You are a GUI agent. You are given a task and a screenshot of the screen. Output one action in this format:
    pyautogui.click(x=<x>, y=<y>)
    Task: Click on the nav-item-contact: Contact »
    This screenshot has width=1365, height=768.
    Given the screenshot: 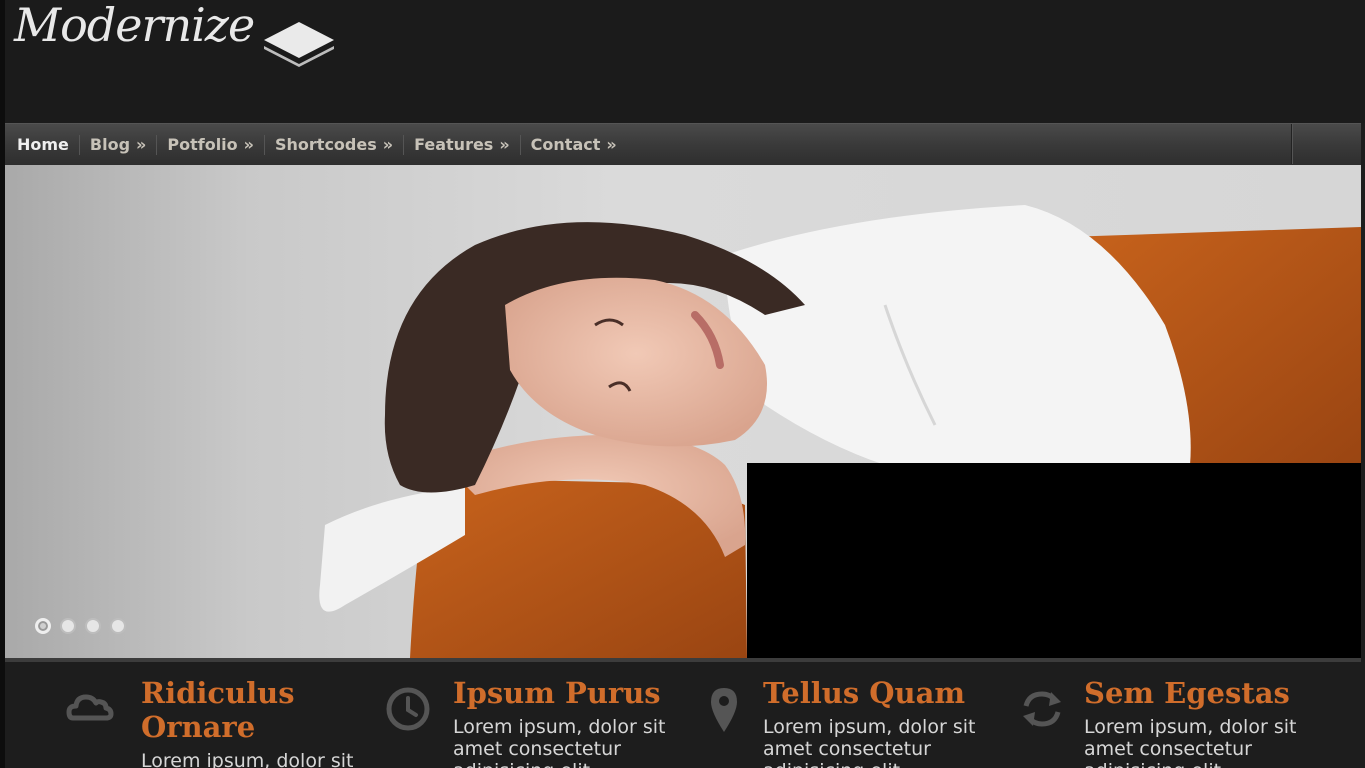 What is the action you would take?
    pyautogui.click(x=563, y=144)
    